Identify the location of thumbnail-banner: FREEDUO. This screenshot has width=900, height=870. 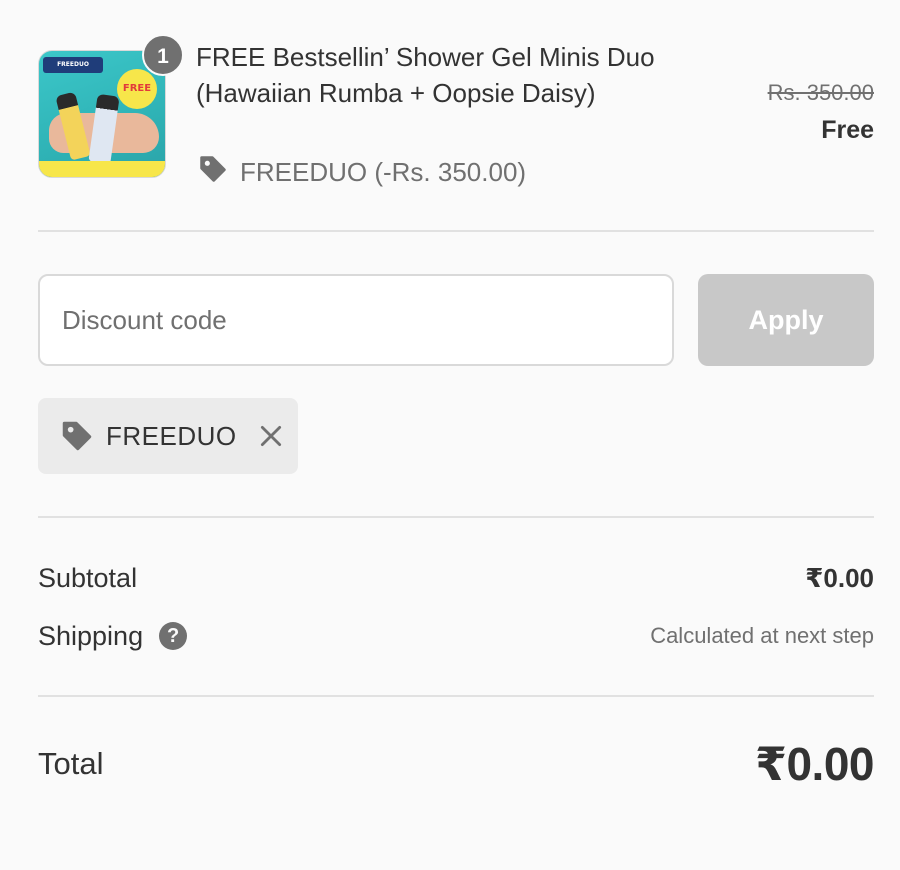
(73, 65).